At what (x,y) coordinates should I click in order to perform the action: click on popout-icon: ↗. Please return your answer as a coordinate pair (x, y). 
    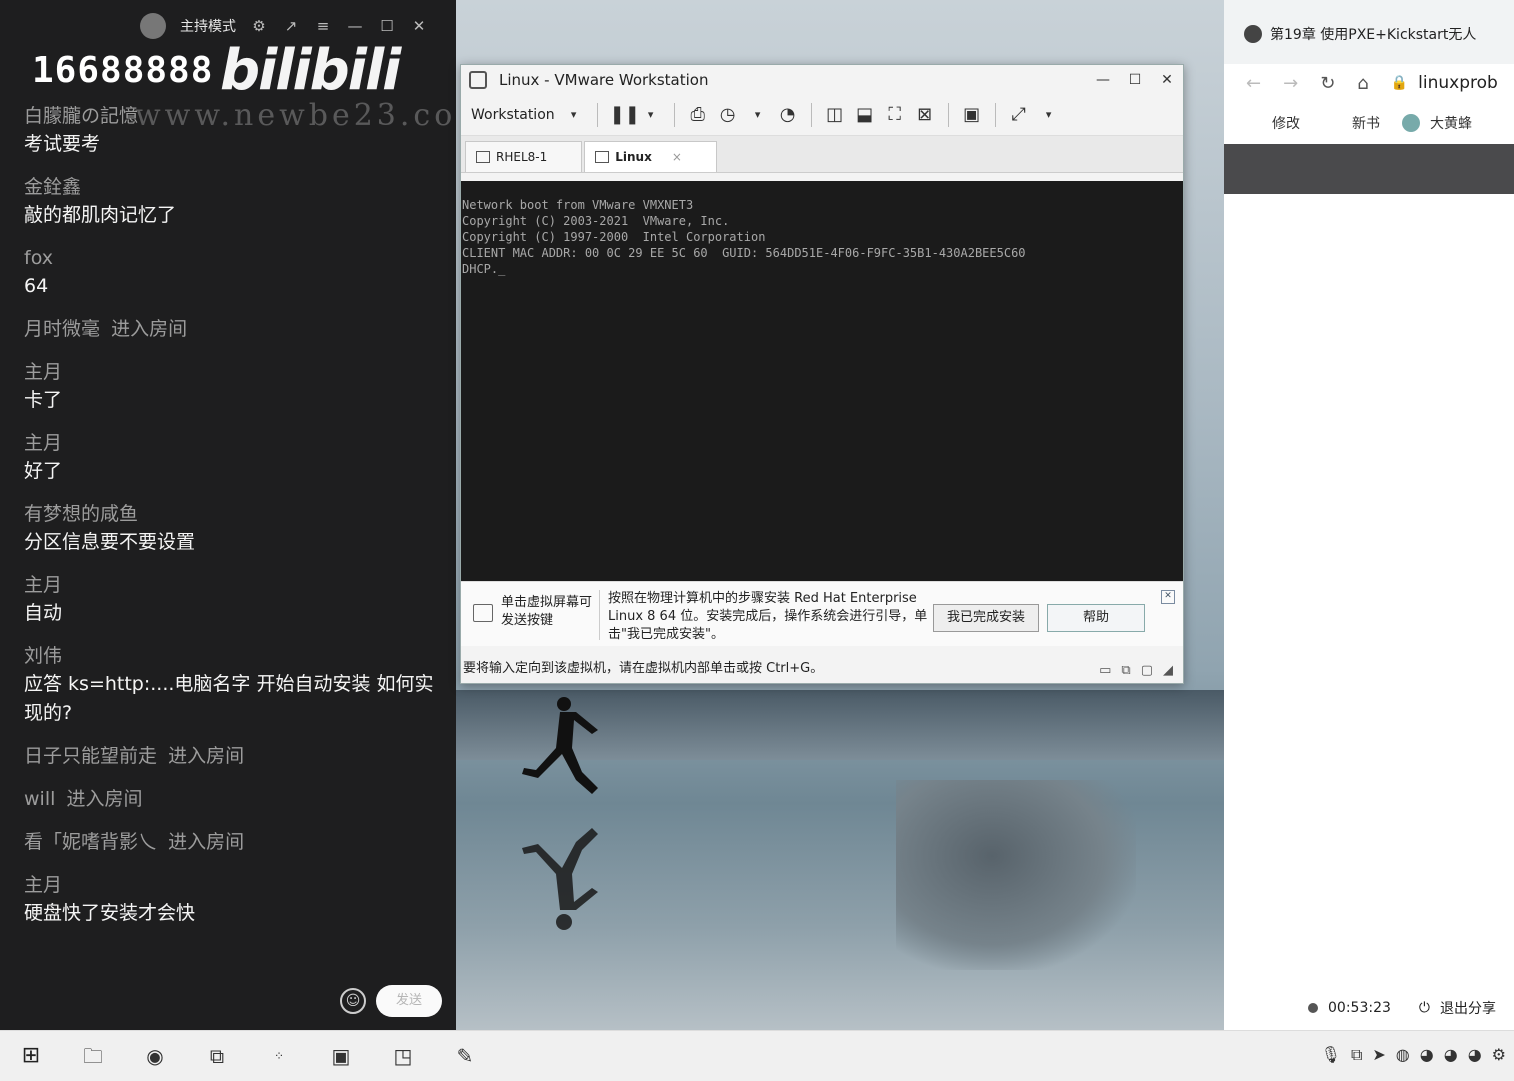
    Looking at the image, I should click on (291, 26).